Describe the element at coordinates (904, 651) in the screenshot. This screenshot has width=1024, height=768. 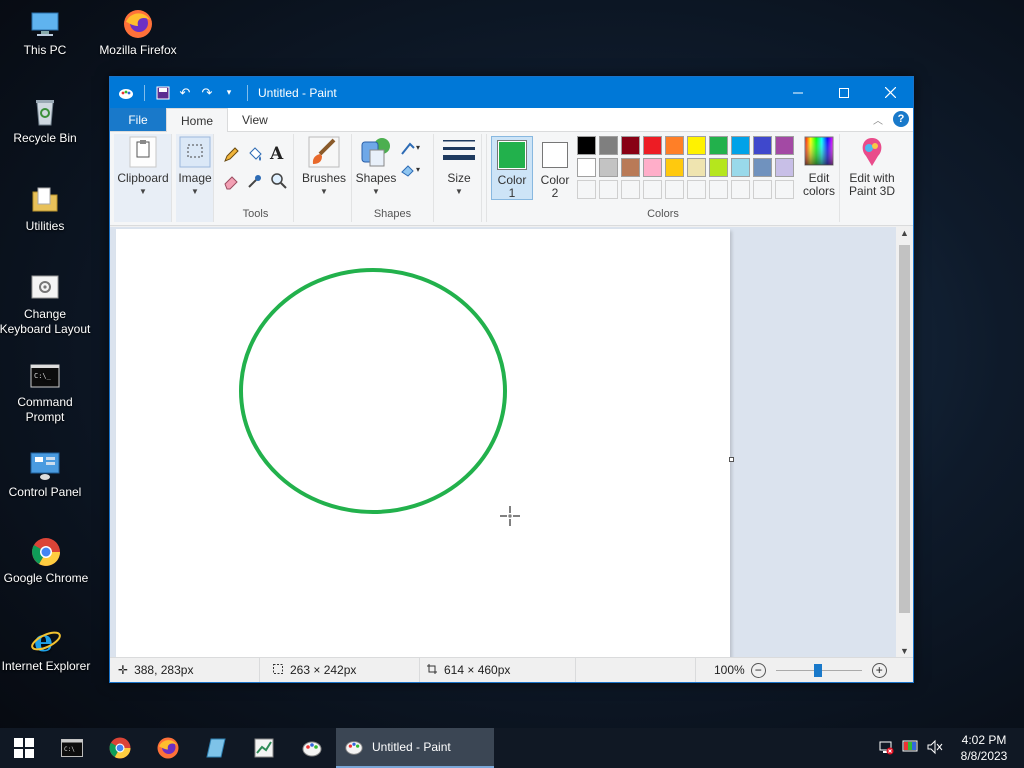
I see `scroll-down-icon: ▼` at that location.